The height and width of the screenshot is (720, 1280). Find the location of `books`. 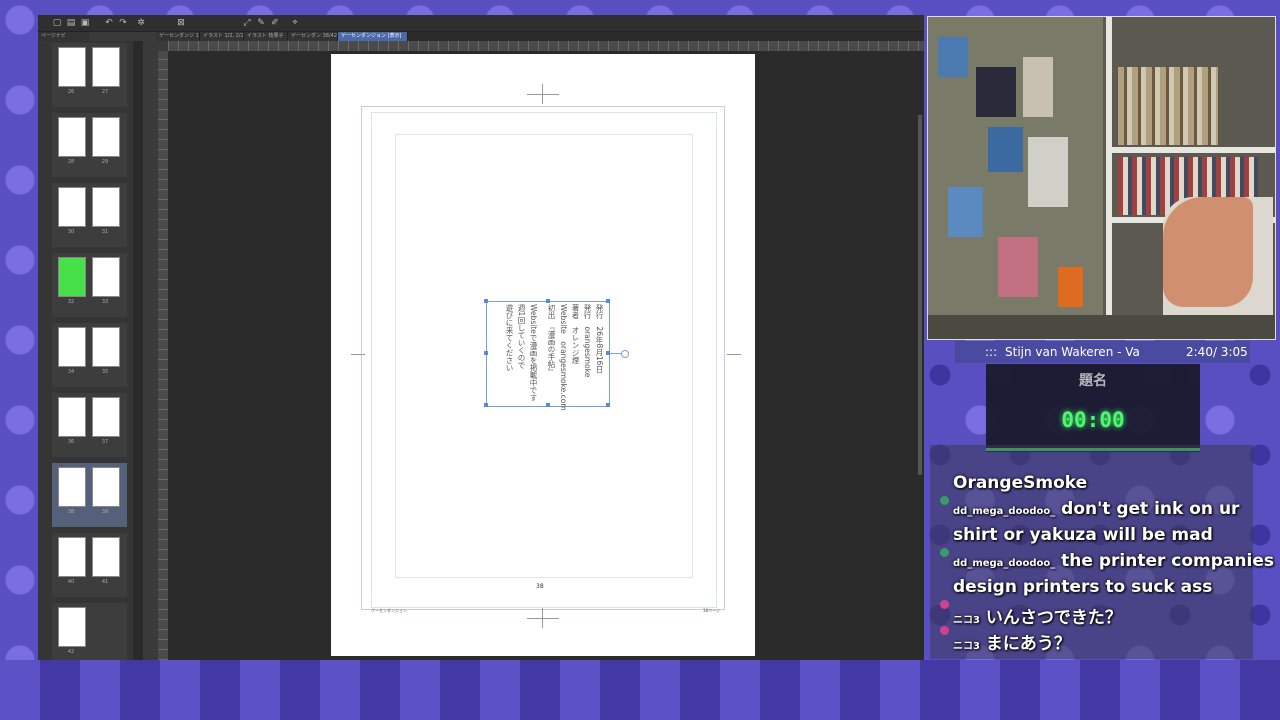

books is located at coordinates (1168, 106).